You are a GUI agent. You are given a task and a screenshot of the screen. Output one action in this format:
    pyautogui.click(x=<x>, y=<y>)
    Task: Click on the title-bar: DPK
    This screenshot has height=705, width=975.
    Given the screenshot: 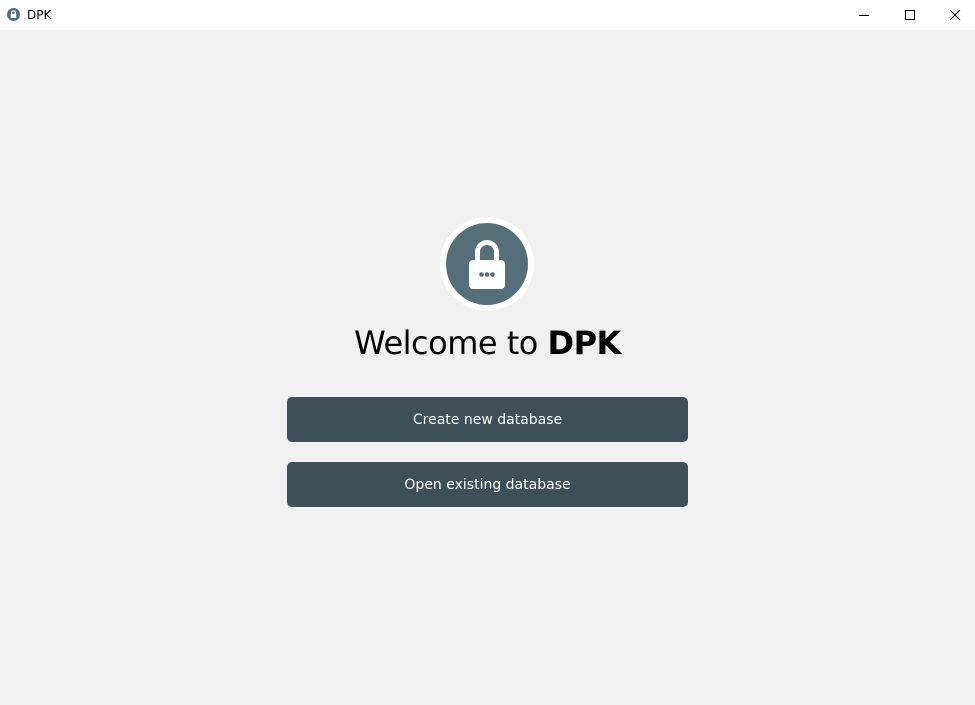 What is the action you would take?
    pyautogui.click(x=487, y=15)
    